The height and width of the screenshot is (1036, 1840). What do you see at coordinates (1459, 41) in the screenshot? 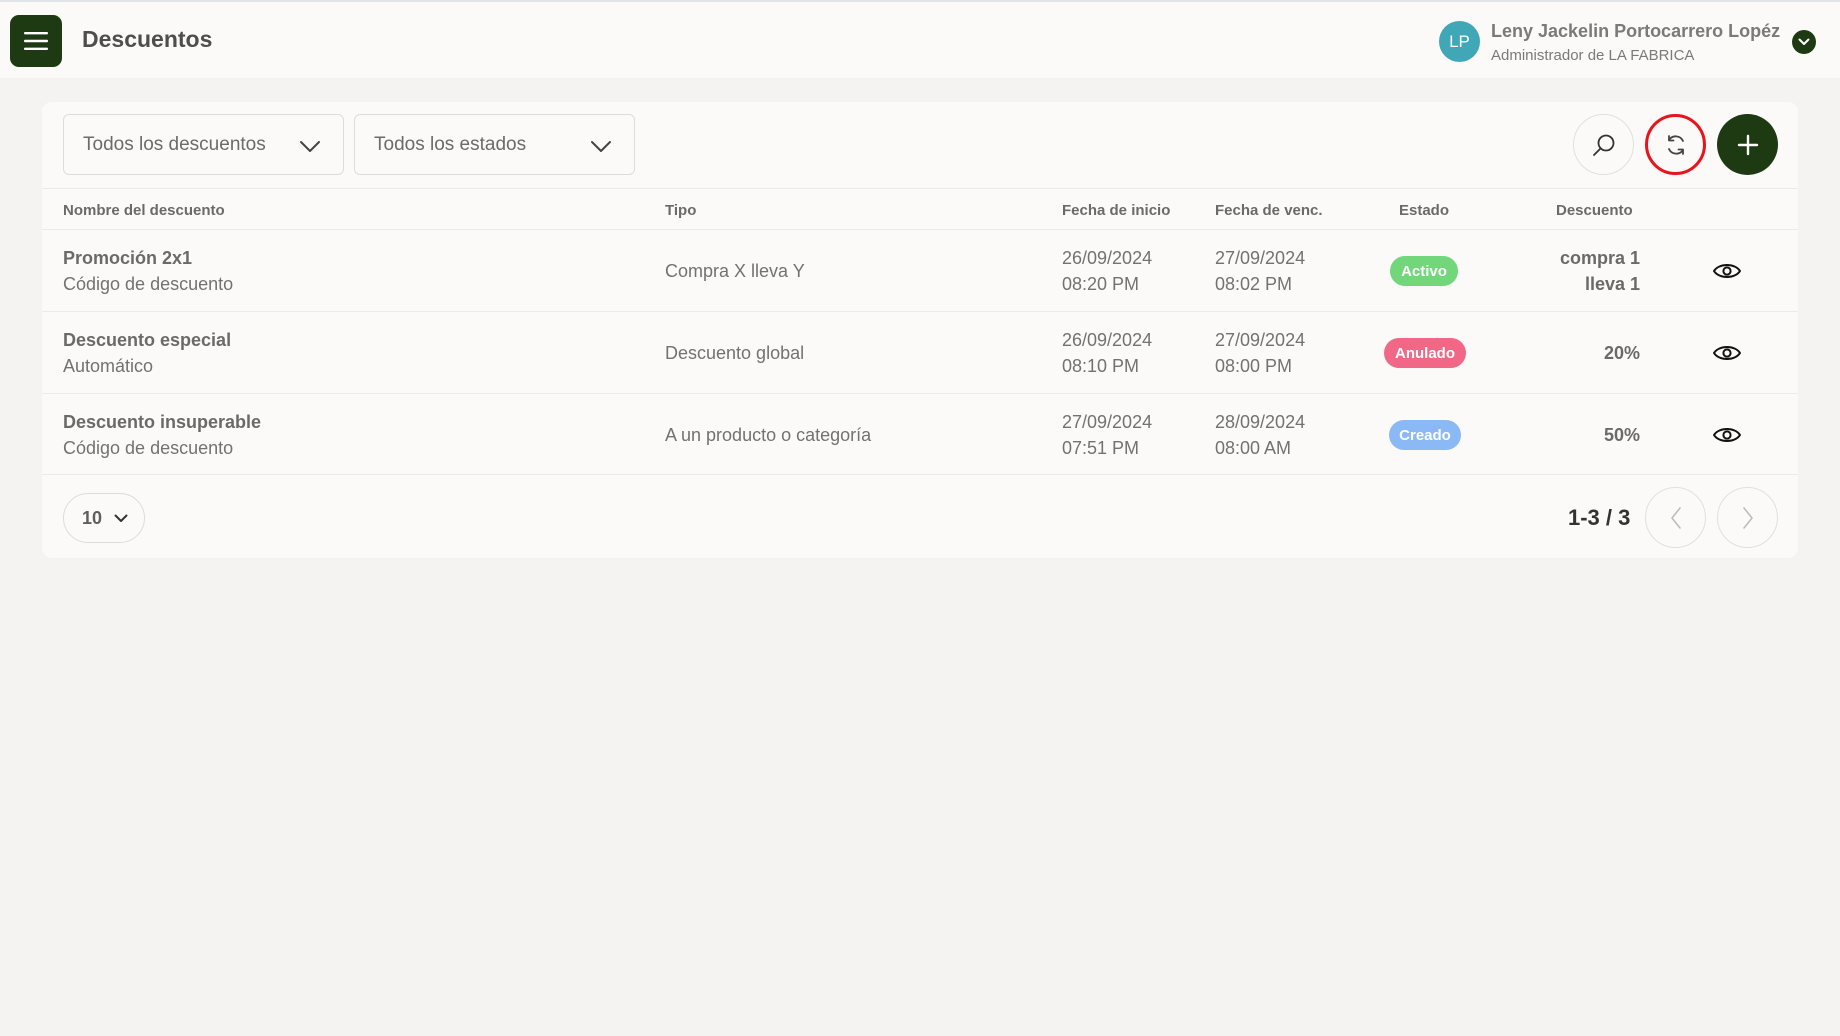
I see `avatar: LP` at bounding box center [1459, 41].